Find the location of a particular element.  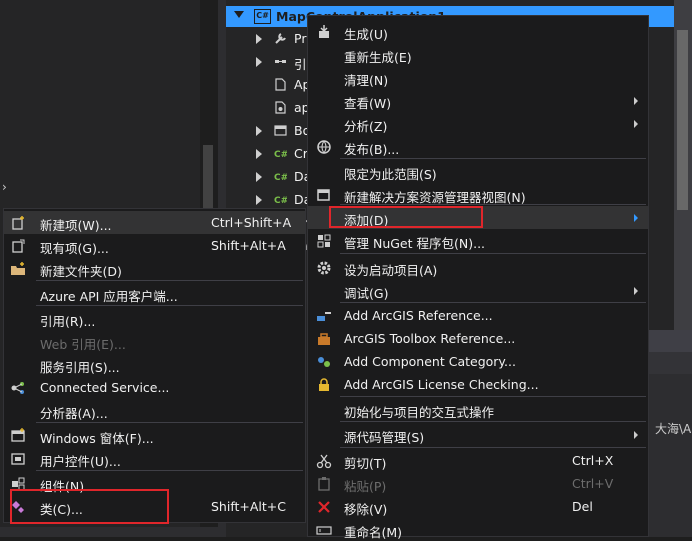

chevron-right-icon: › is located at coordinates (4, 187).